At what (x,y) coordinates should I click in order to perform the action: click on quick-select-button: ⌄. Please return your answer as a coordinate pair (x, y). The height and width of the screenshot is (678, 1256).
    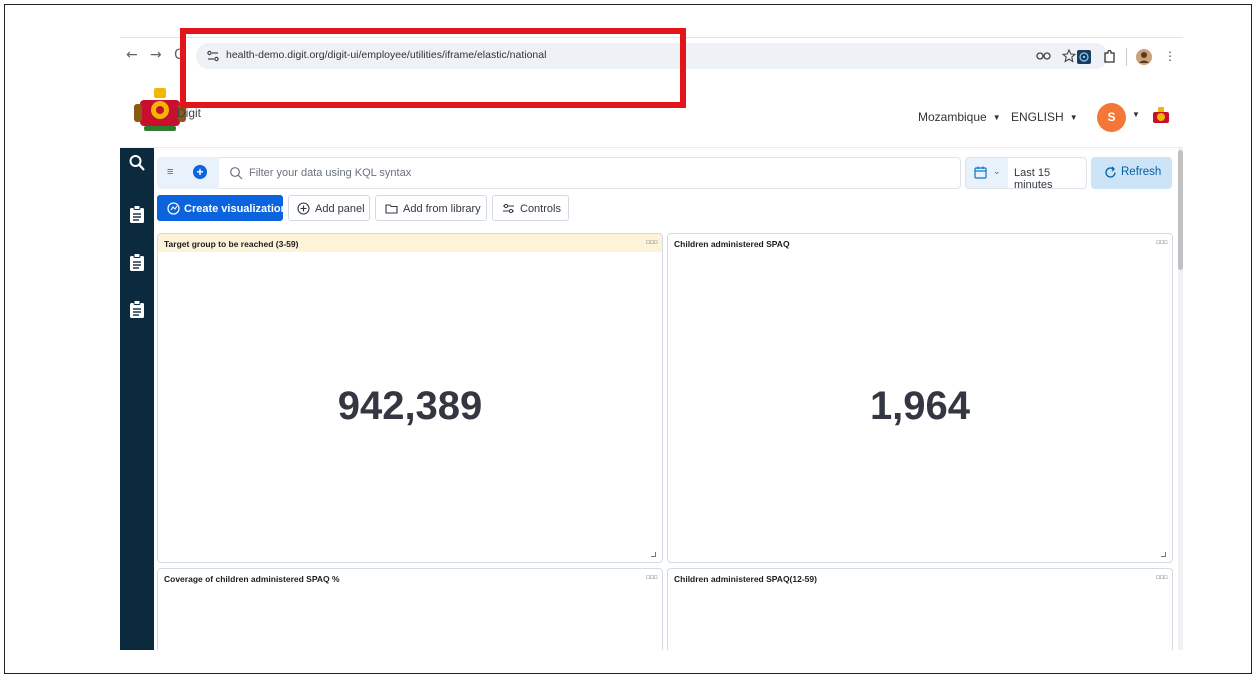
    Looking at the image, I should click on (987, 173).